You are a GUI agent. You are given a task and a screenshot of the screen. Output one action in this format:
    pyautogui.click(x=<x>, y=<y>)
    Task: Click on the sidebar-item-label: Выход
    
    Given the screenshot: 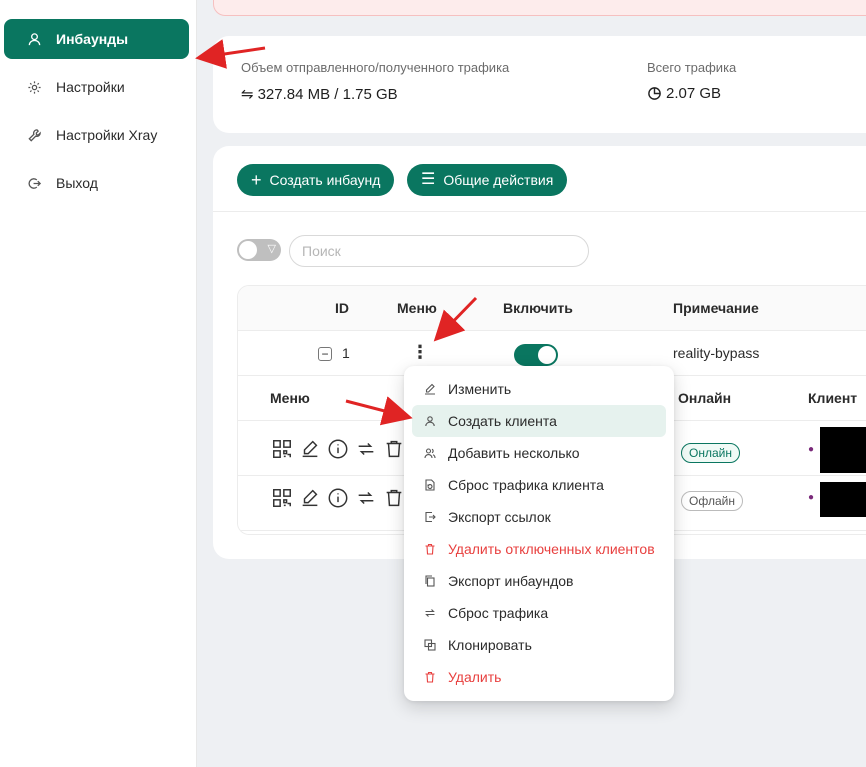 What is the action you would take?
    pyautogui.click(x=77, y=183)
    